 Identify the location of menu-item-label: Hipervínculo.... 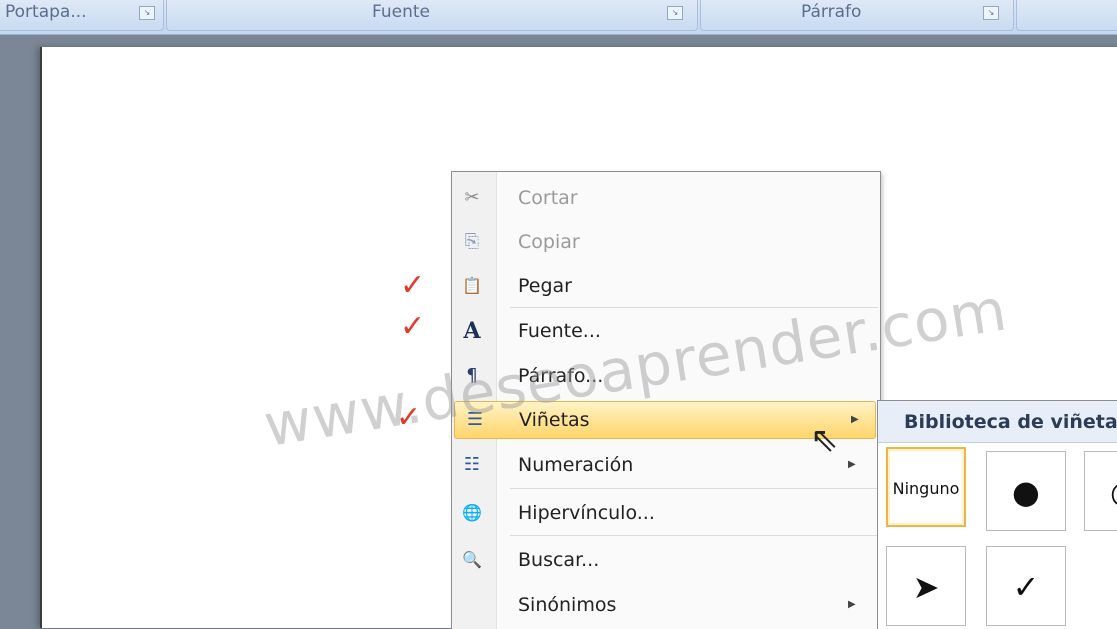
(586, 513).